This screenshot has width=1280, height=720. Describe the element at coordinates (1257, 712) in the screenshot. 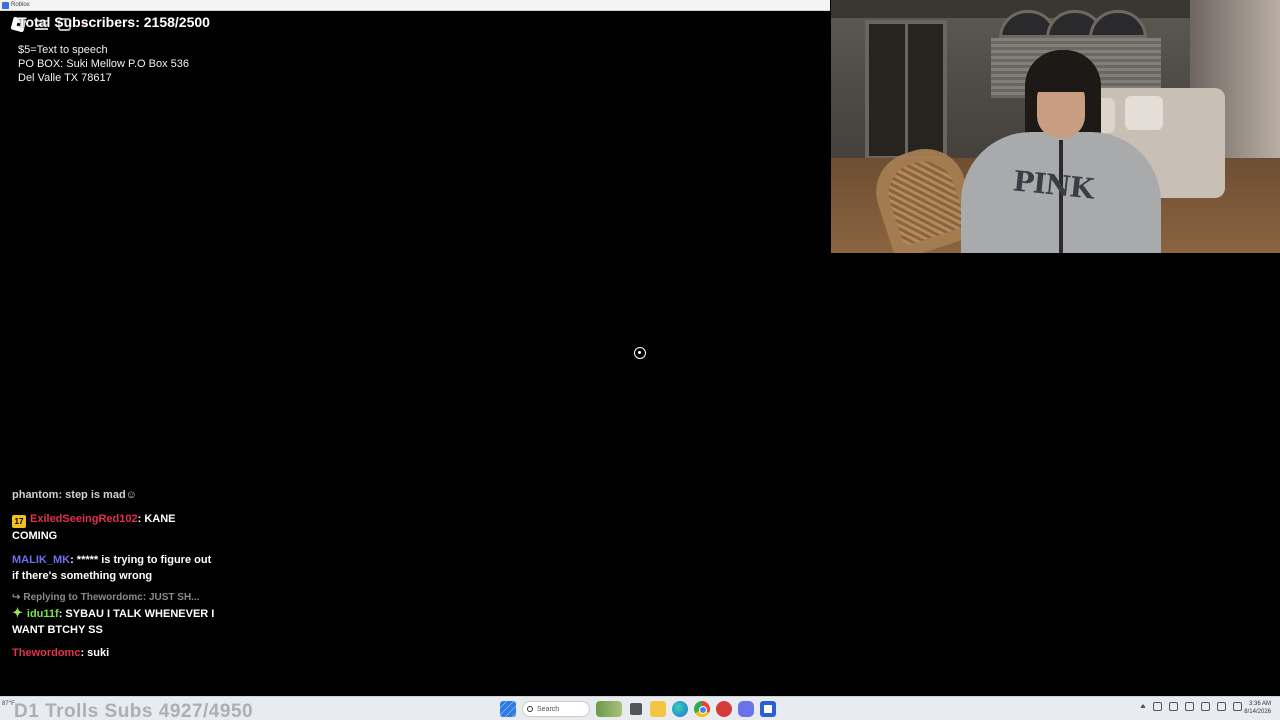

I see `clock-date: 8/14/2026` at that location.